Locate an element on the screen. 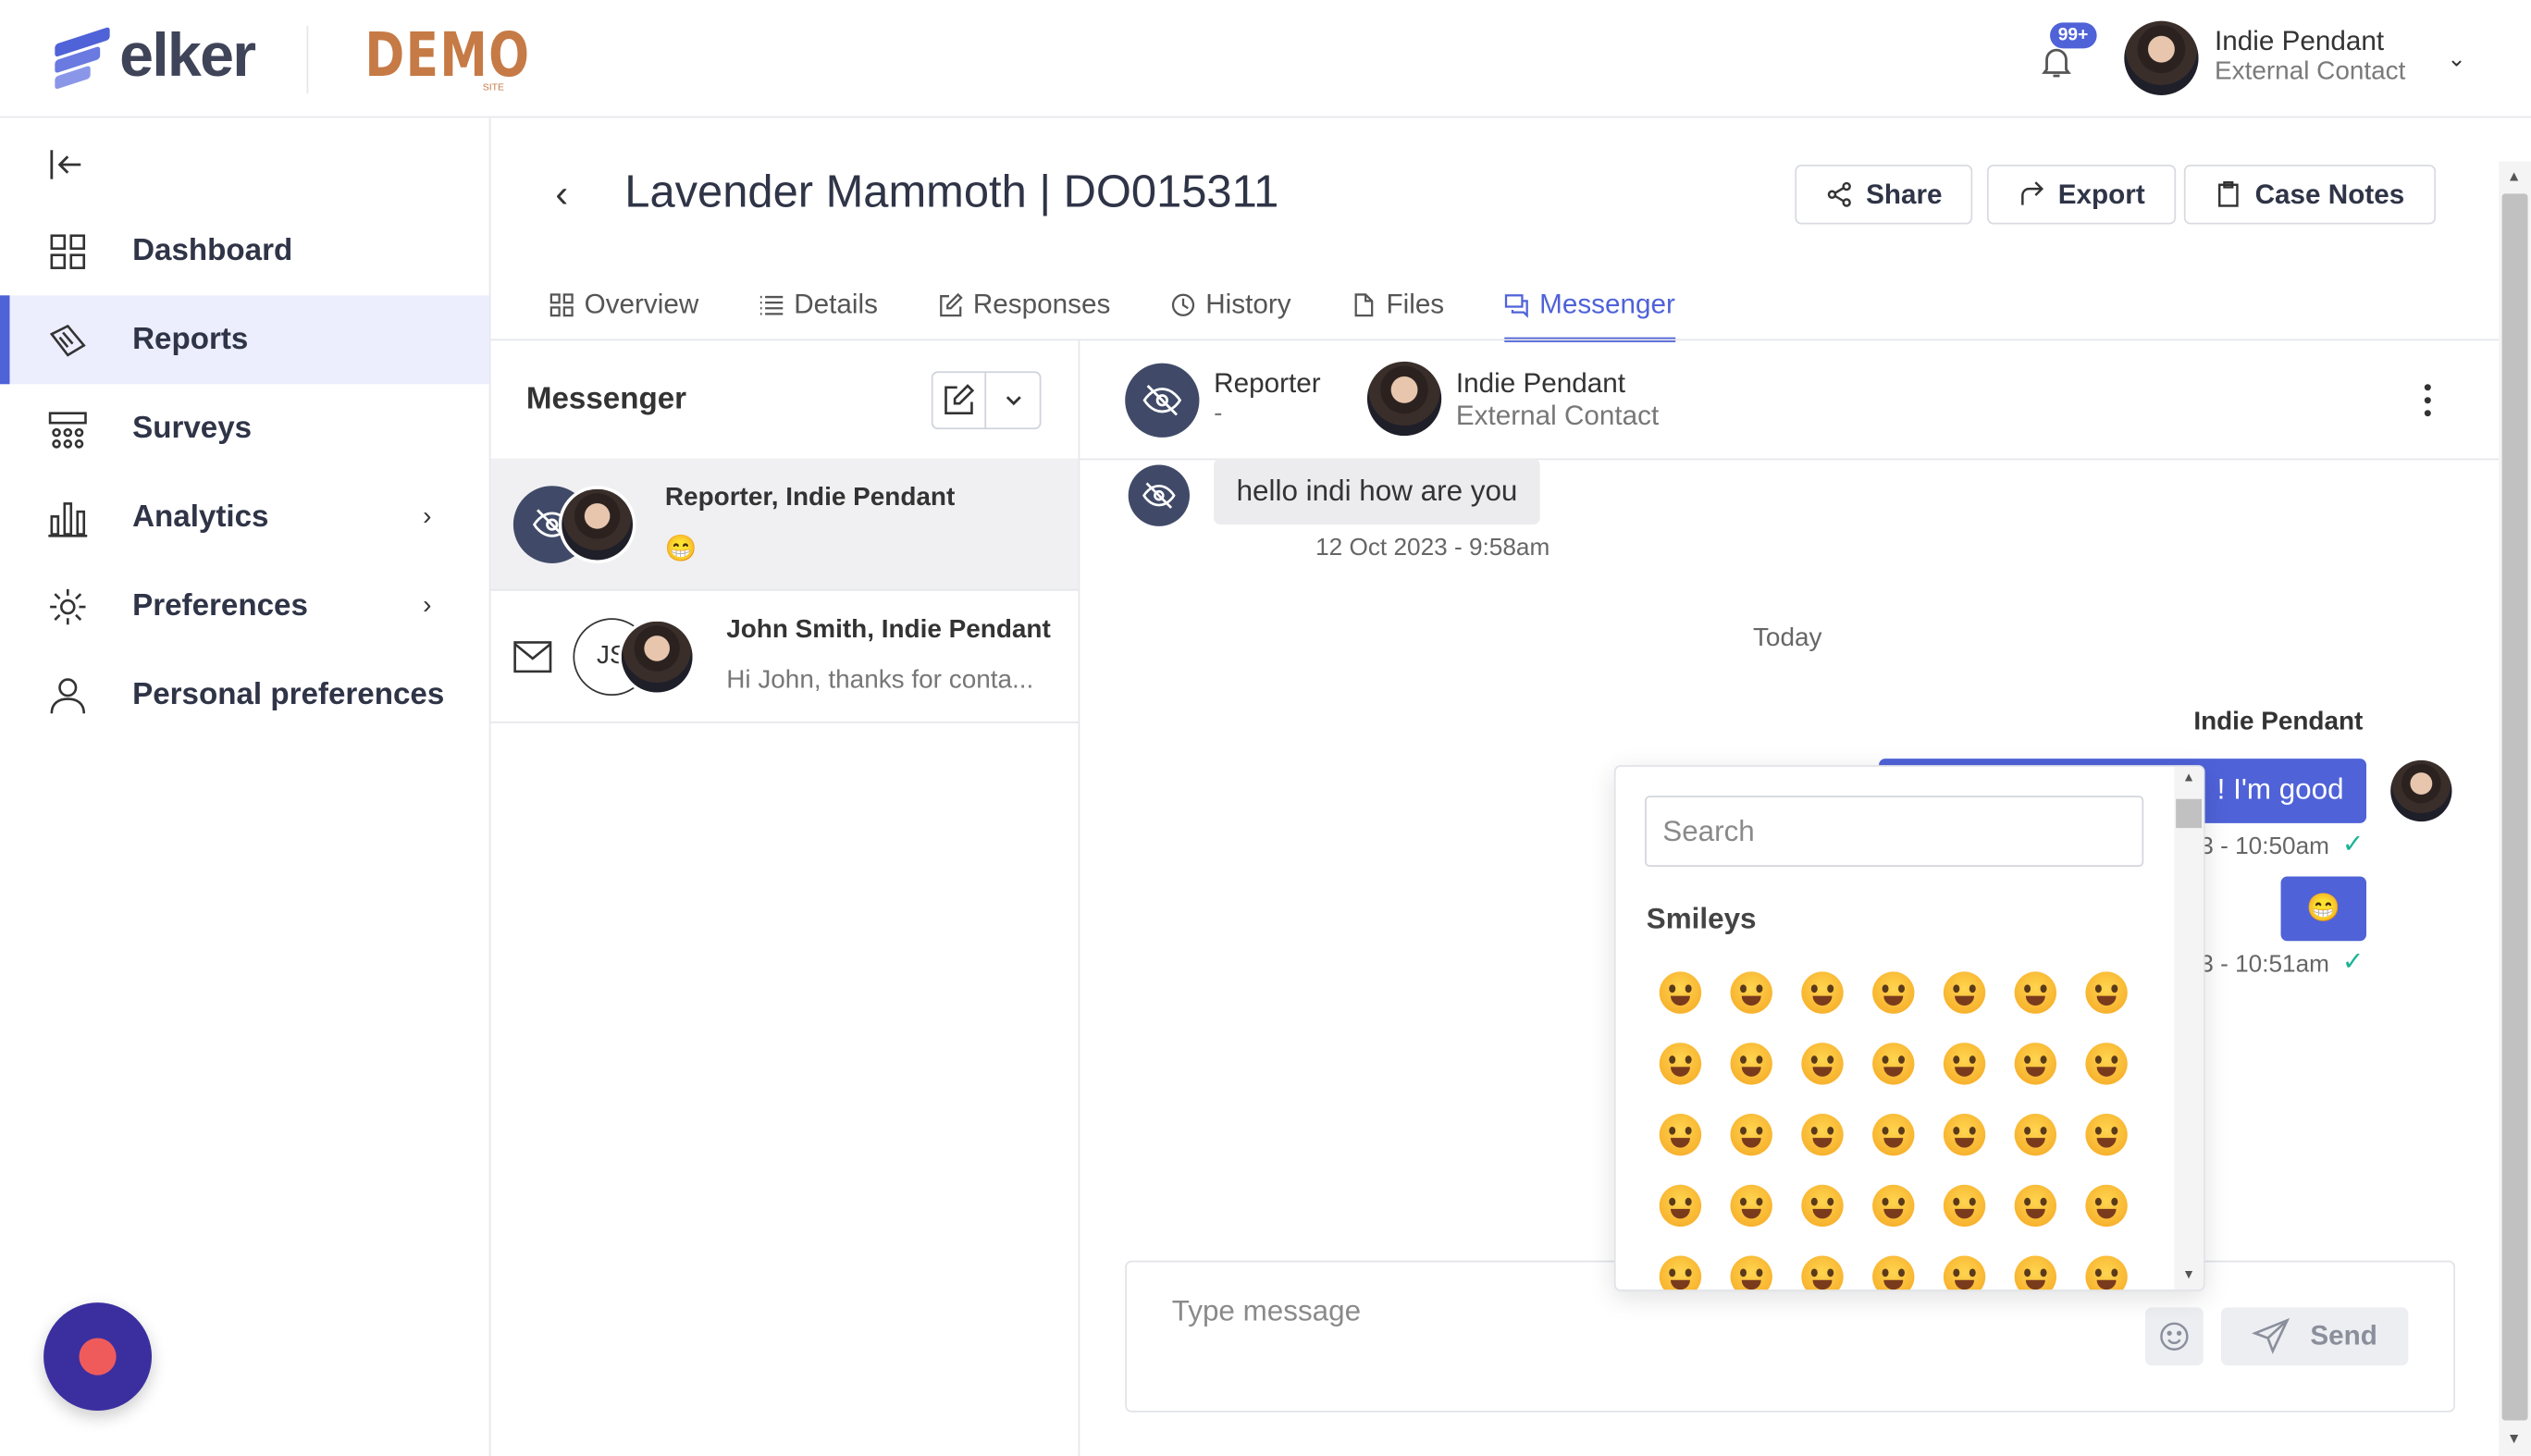 This screenshot has width=2531, height=1456. sidebar-item-personal-preferences: Personal preferences is located at coordinates (244, 694).